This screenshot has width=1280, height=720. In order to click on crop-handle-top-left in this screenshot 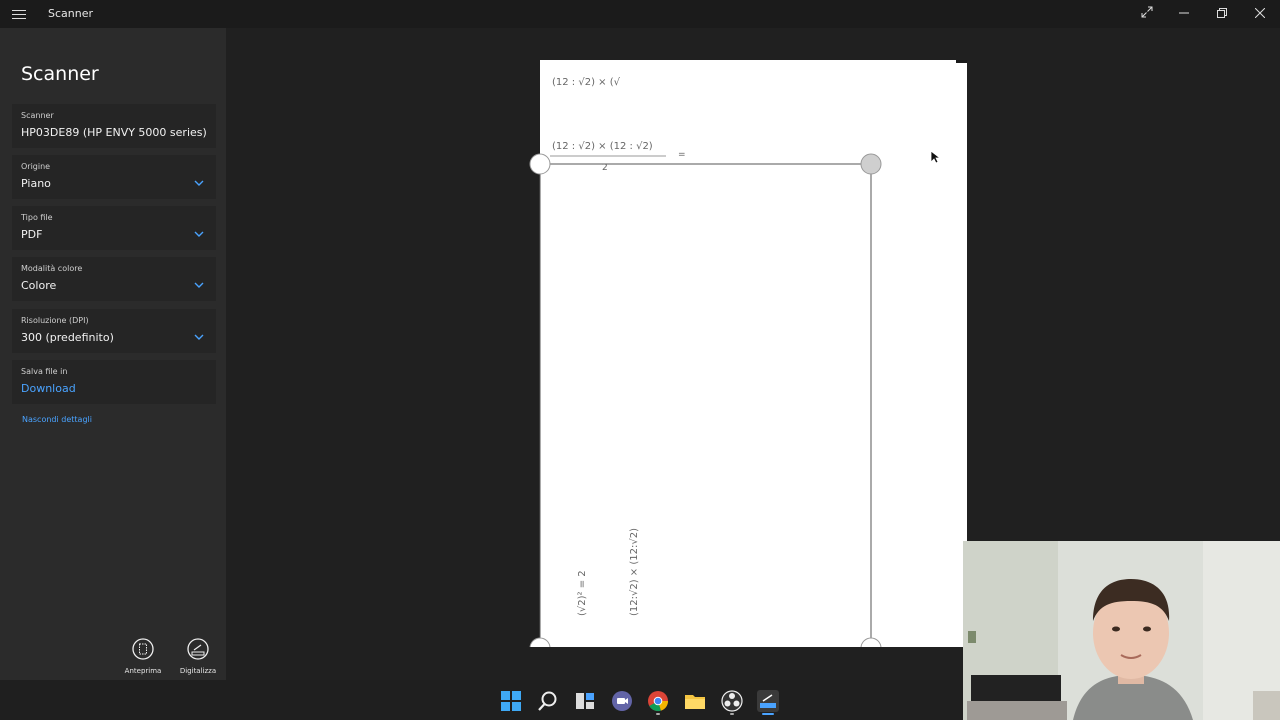, I will do `click(540, 164)`.